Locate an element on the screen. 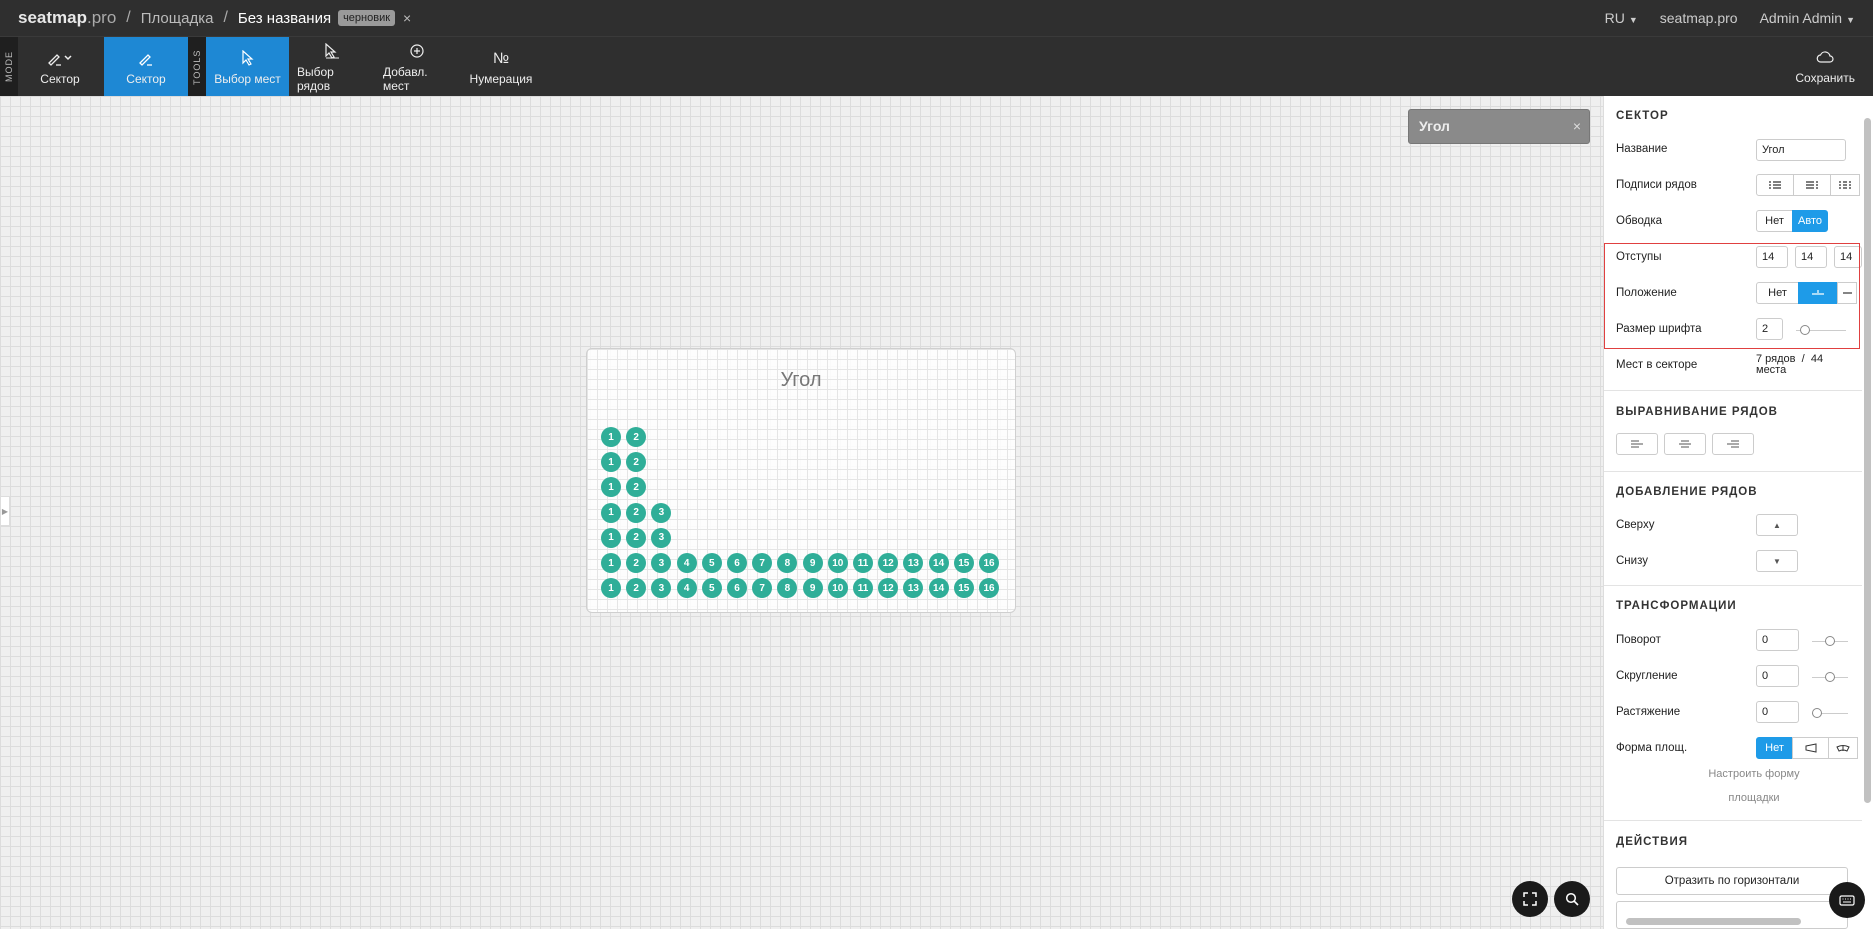  align-right-icon is located at coordinates (1733, 444).